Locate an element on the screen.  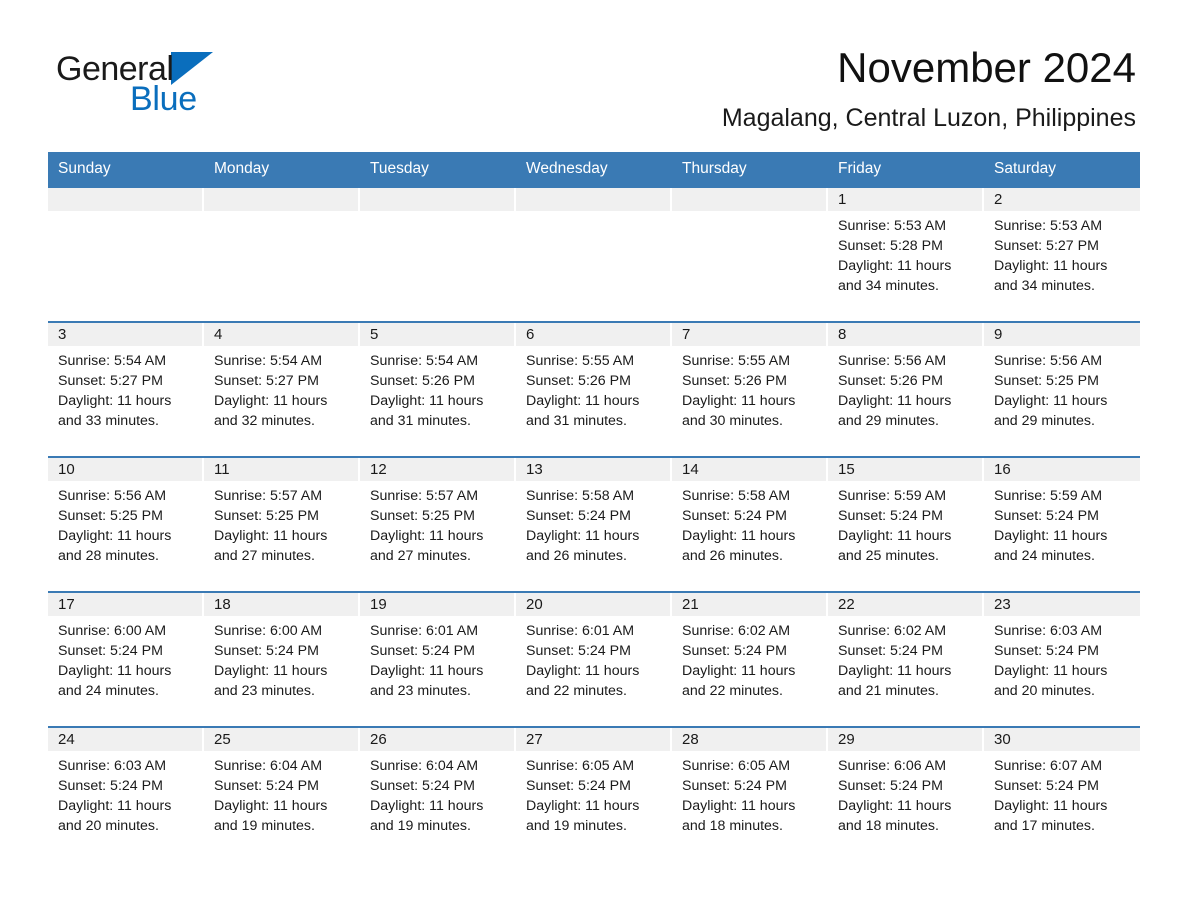
daylight-text-line2: and 19 minutes. is located at coordinates (576, 825).